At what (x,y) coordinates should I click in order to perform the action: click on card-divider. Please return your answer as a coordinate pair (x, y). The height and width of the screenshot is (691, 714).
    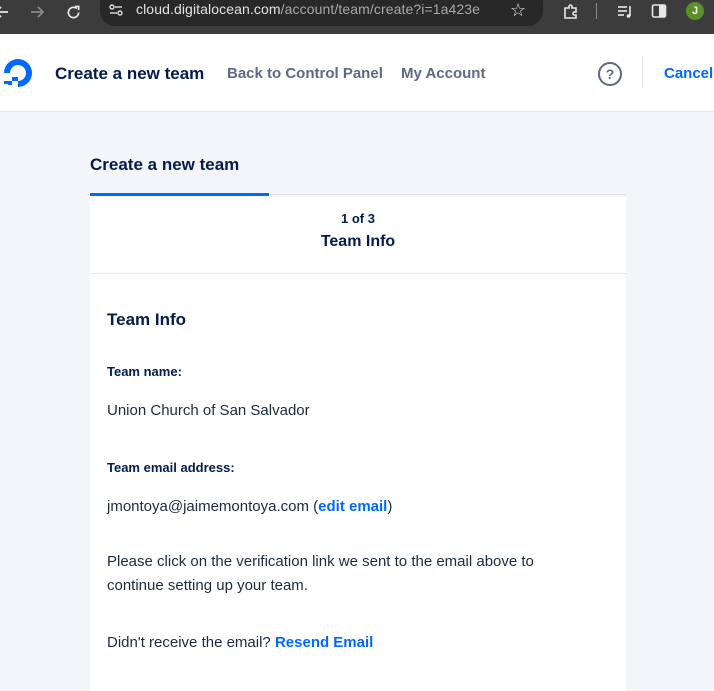
    Looking at the image, I should click on (358, 273).